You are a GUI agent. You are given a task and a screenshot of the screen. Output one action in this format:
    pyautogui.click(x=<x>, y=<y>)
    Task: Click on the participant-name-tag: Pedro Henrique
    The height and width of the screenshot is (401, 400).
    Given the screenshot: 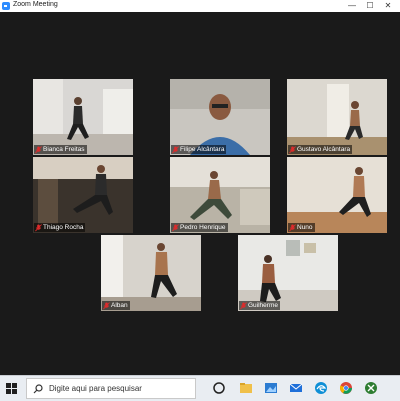 What is the action you would take?
    pyautogui.click(x=199, y=227)
    